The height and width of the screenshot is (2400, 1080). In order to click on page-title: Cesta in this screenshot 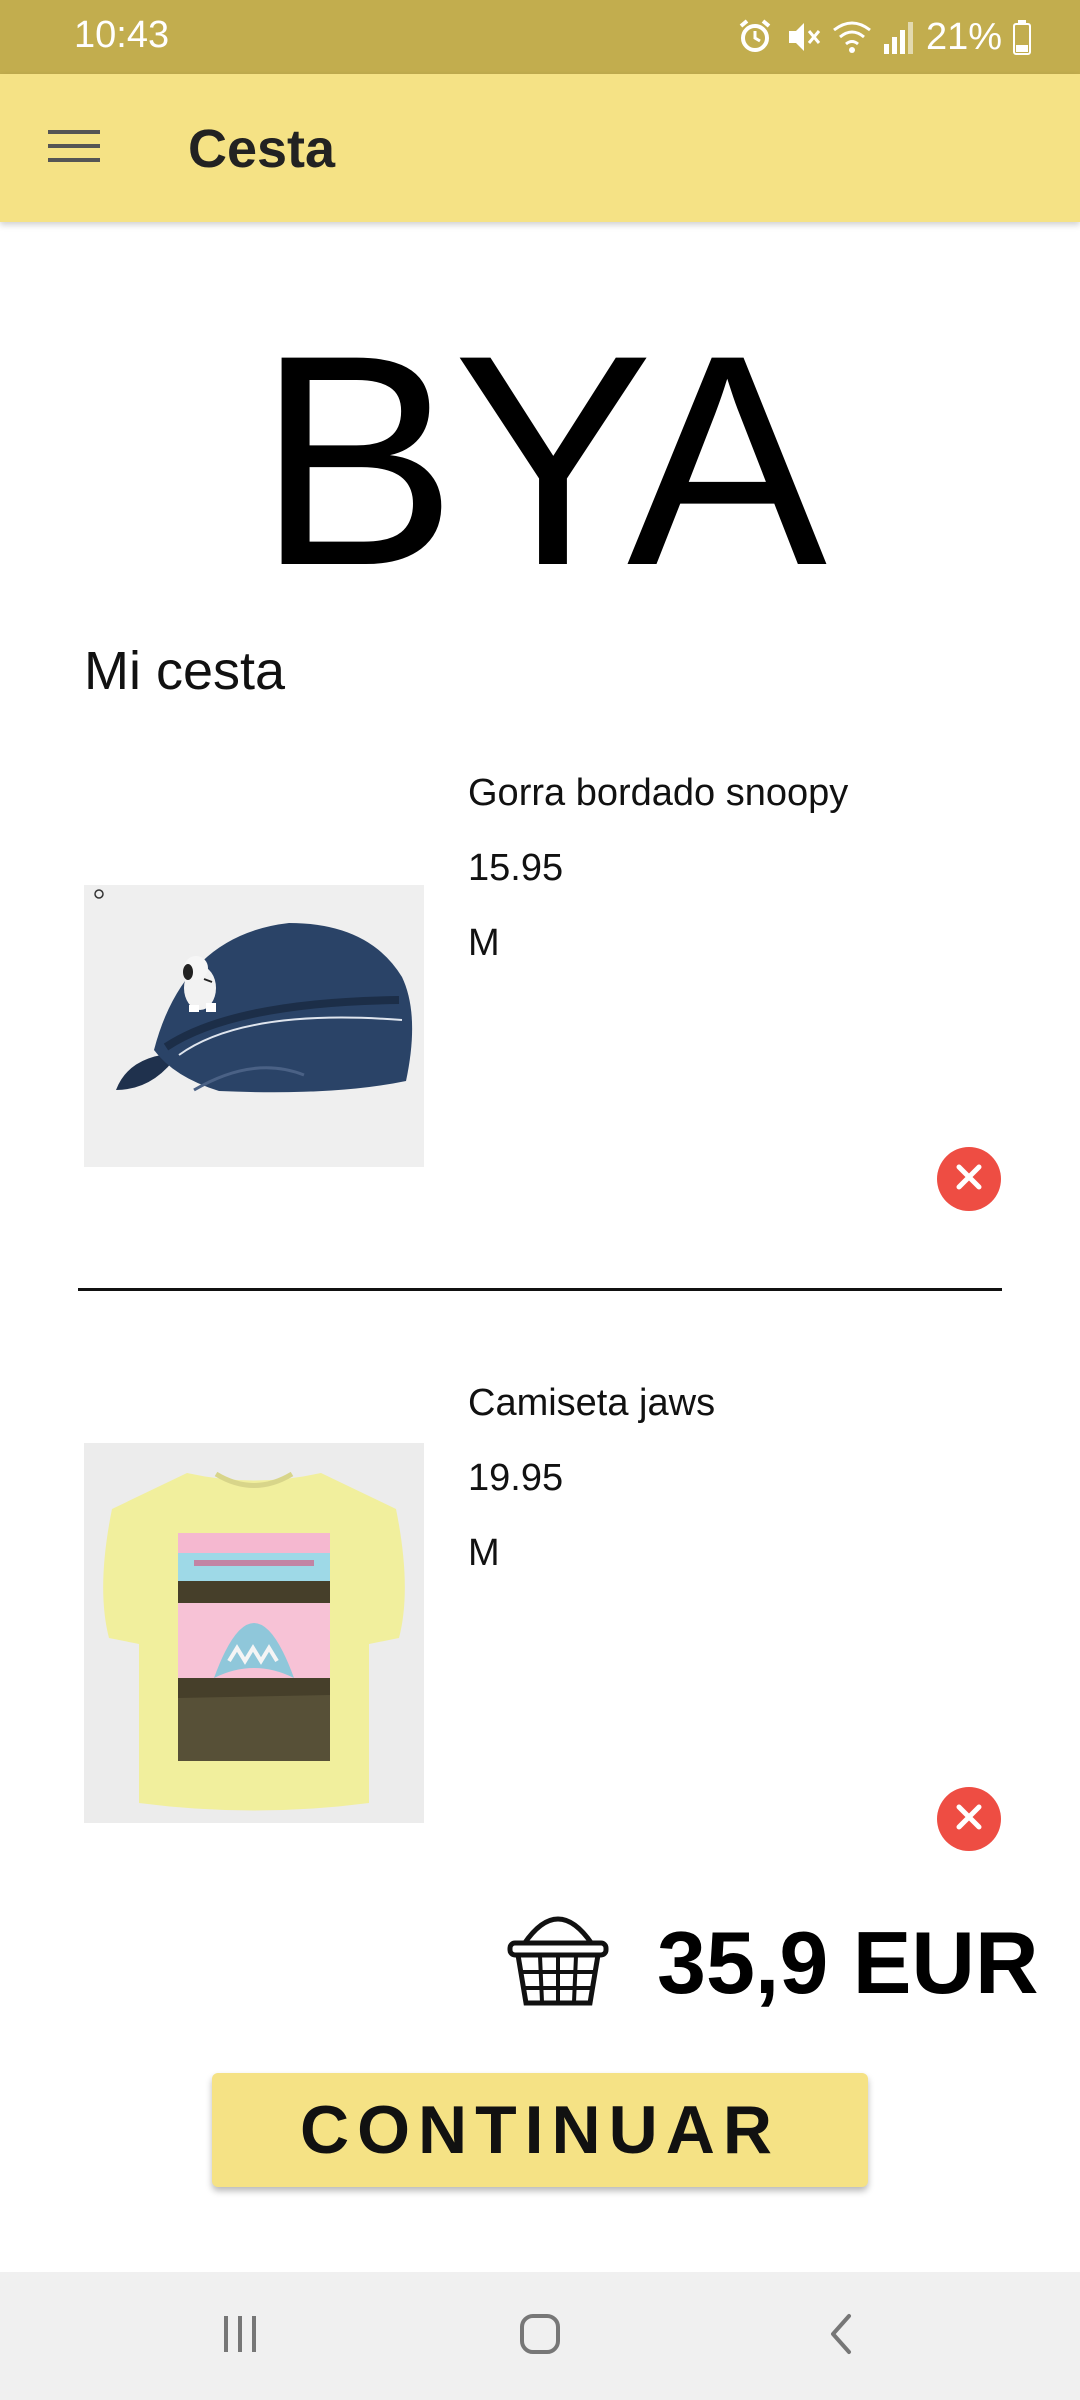, I will do `click(262, 149)`.